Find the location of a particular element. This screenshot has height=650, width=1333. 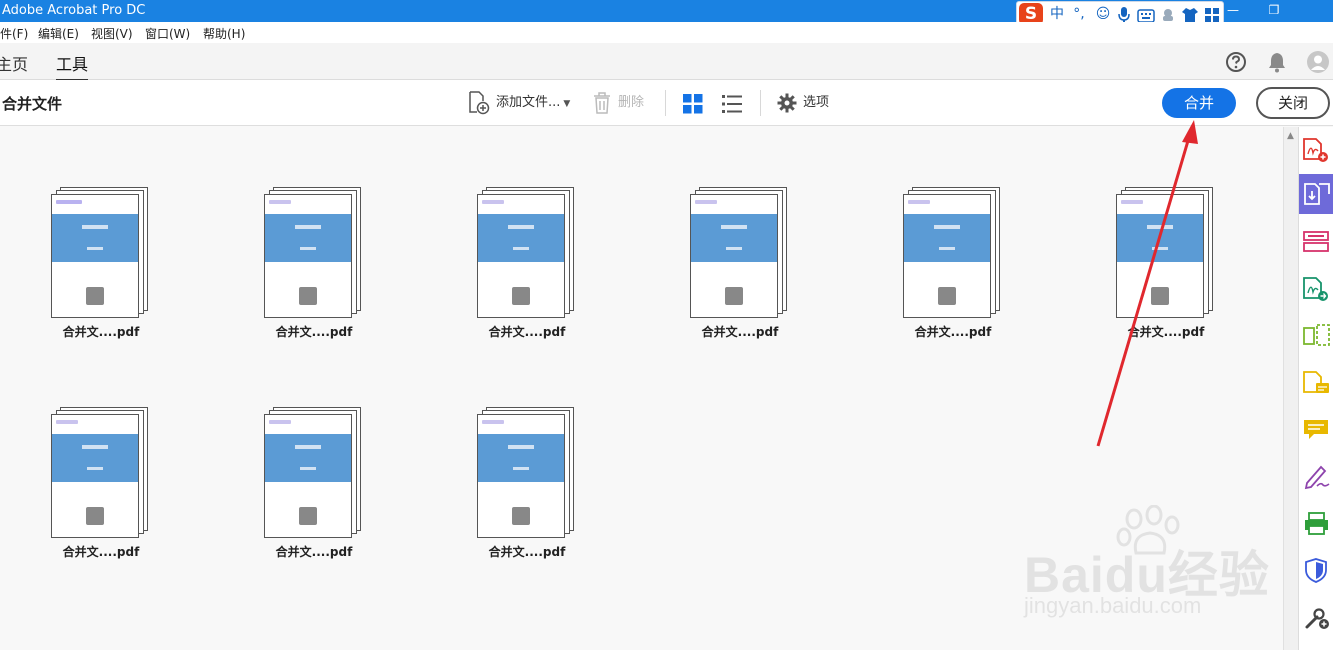

ime-punctuation-label: °, is located at coordinates (1079, 14).